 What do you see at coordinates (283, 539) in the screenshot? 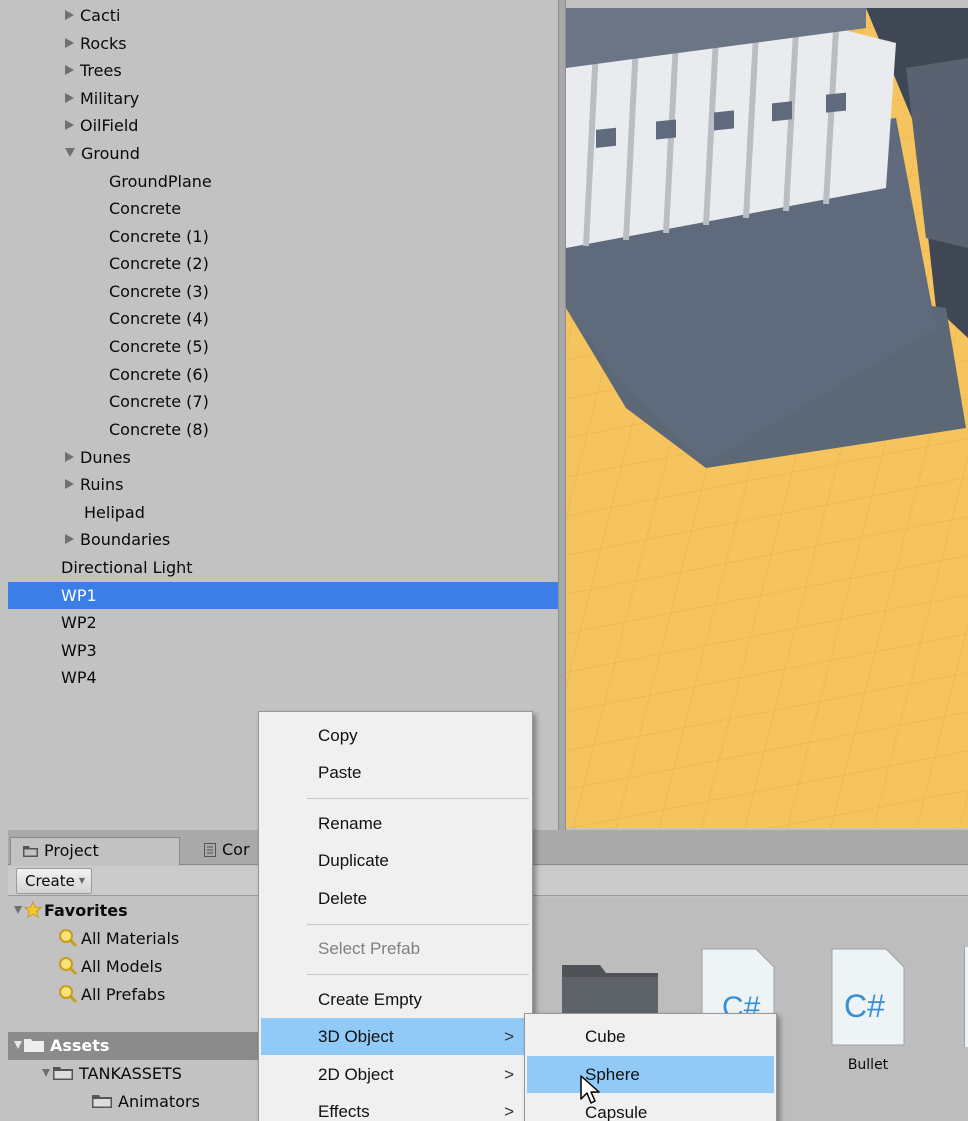
I see `hierarchy-item-boundaries: Boundaries` at bounding box center [283, 539].